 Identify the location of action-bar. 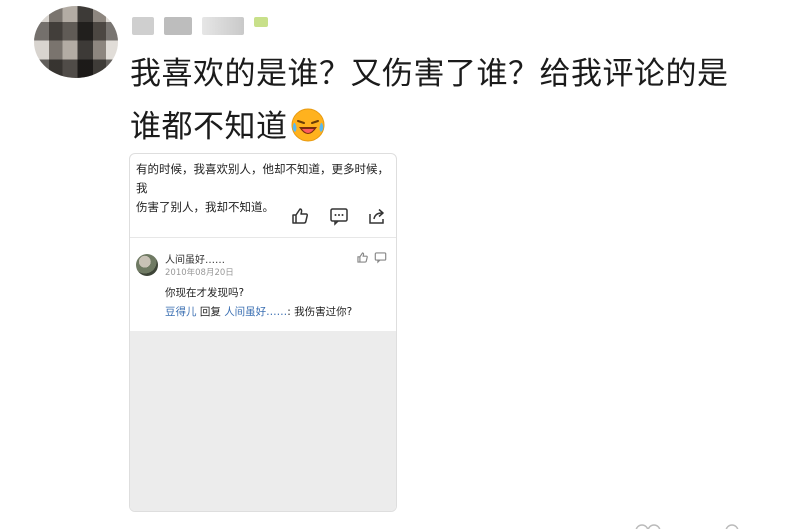
(263, 217).